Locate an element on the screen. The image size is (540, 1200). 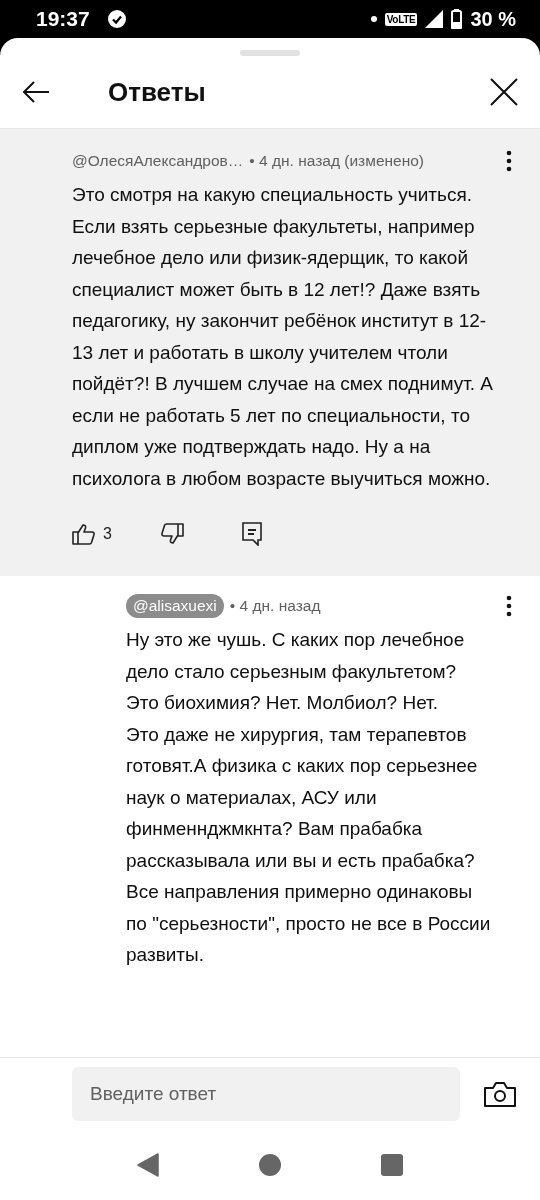
comment-time: • 4 дн. назад (изменено) is located at coordinates (337, 161).